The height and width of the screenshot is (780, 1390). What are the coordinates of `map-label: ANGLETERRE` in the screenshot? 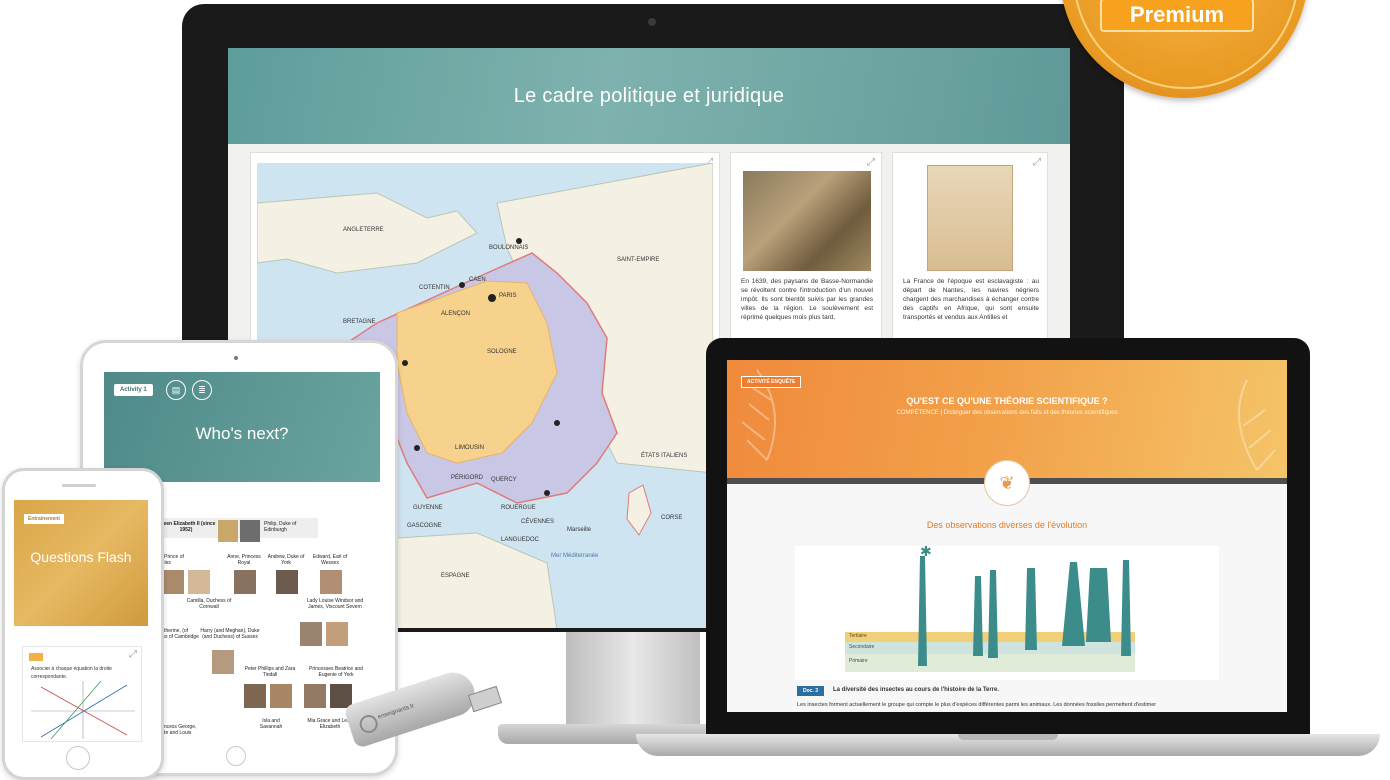 It's located at (363, 230).